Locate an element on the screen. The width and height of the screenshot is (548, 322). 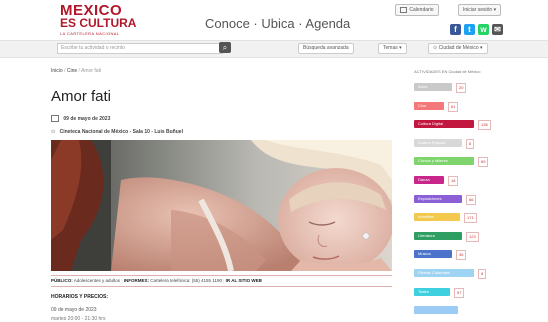
topics-dropdown: Temas ▾ is located at coordinates (392, 48).